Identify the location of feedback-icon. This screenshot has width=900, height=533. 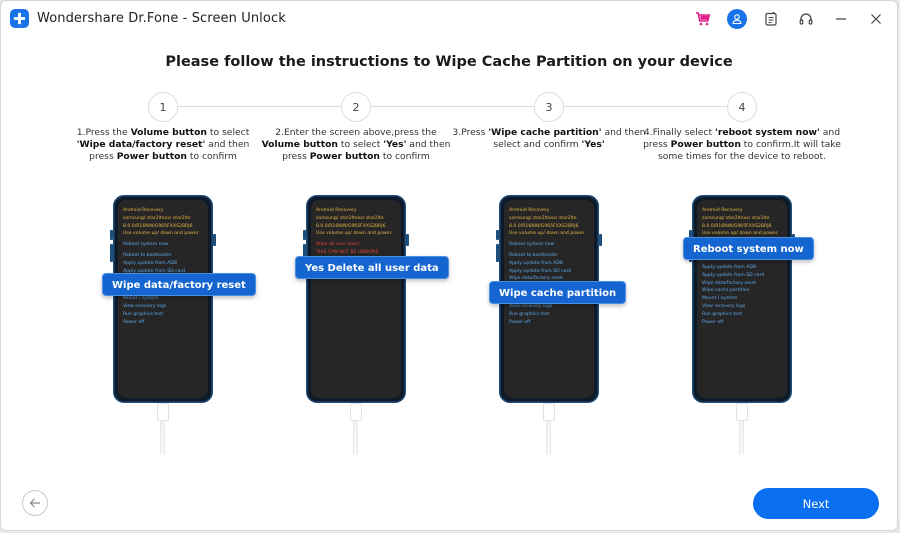
(771, 19).